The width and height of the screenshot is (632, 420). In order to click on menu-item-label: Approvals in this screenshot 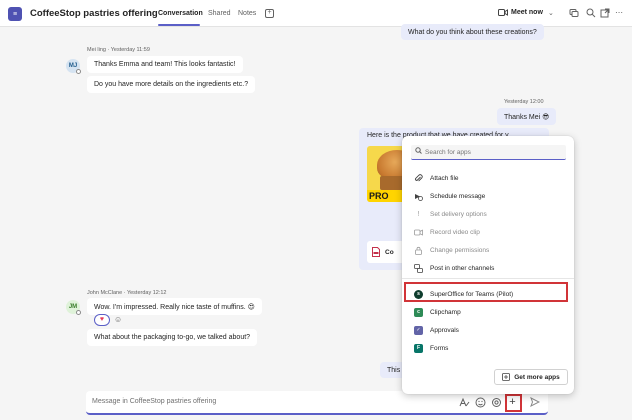, I will do `click(444, 330)`.